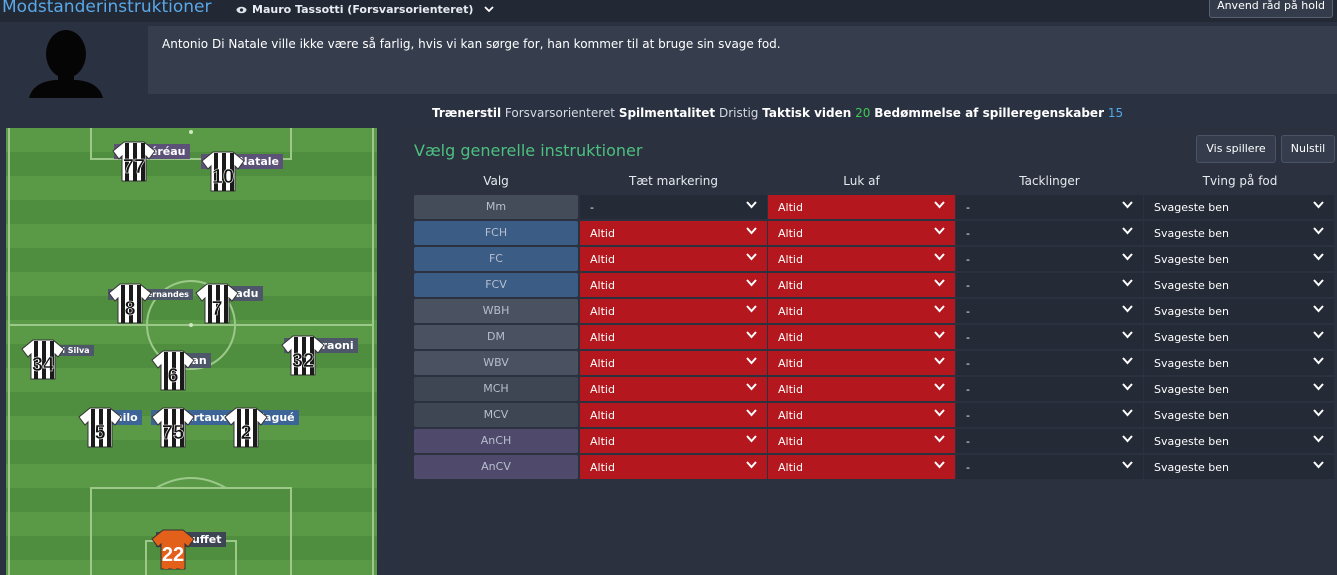 This screenshot has width=1337, height=575. What do you see at coordinates (173, 549) in the screenshot?
I see `shirt-icon: 22` at bounding box center [173, 549].